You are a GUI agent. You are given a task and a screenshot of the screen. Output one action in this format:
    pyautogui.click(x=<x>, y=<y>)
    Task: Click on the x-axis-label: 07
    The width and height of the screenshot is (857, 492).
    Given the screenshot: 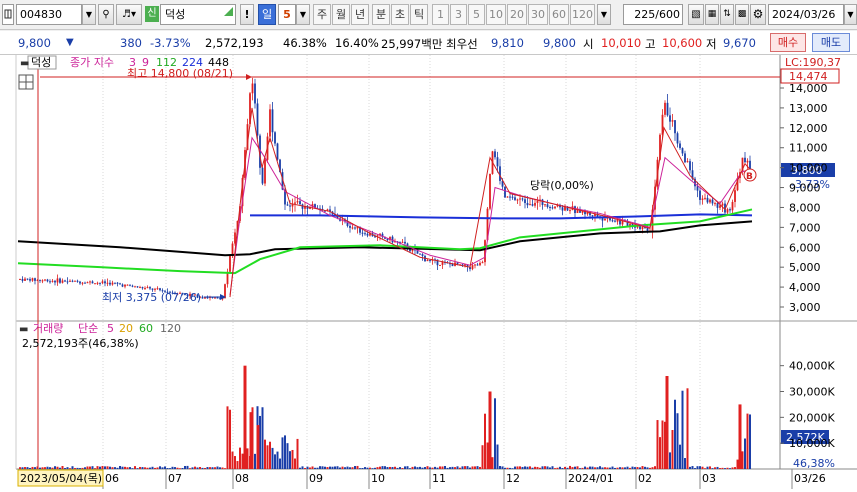 What is the action you would take?
    pyautogui.click(x=175, y=478)
    